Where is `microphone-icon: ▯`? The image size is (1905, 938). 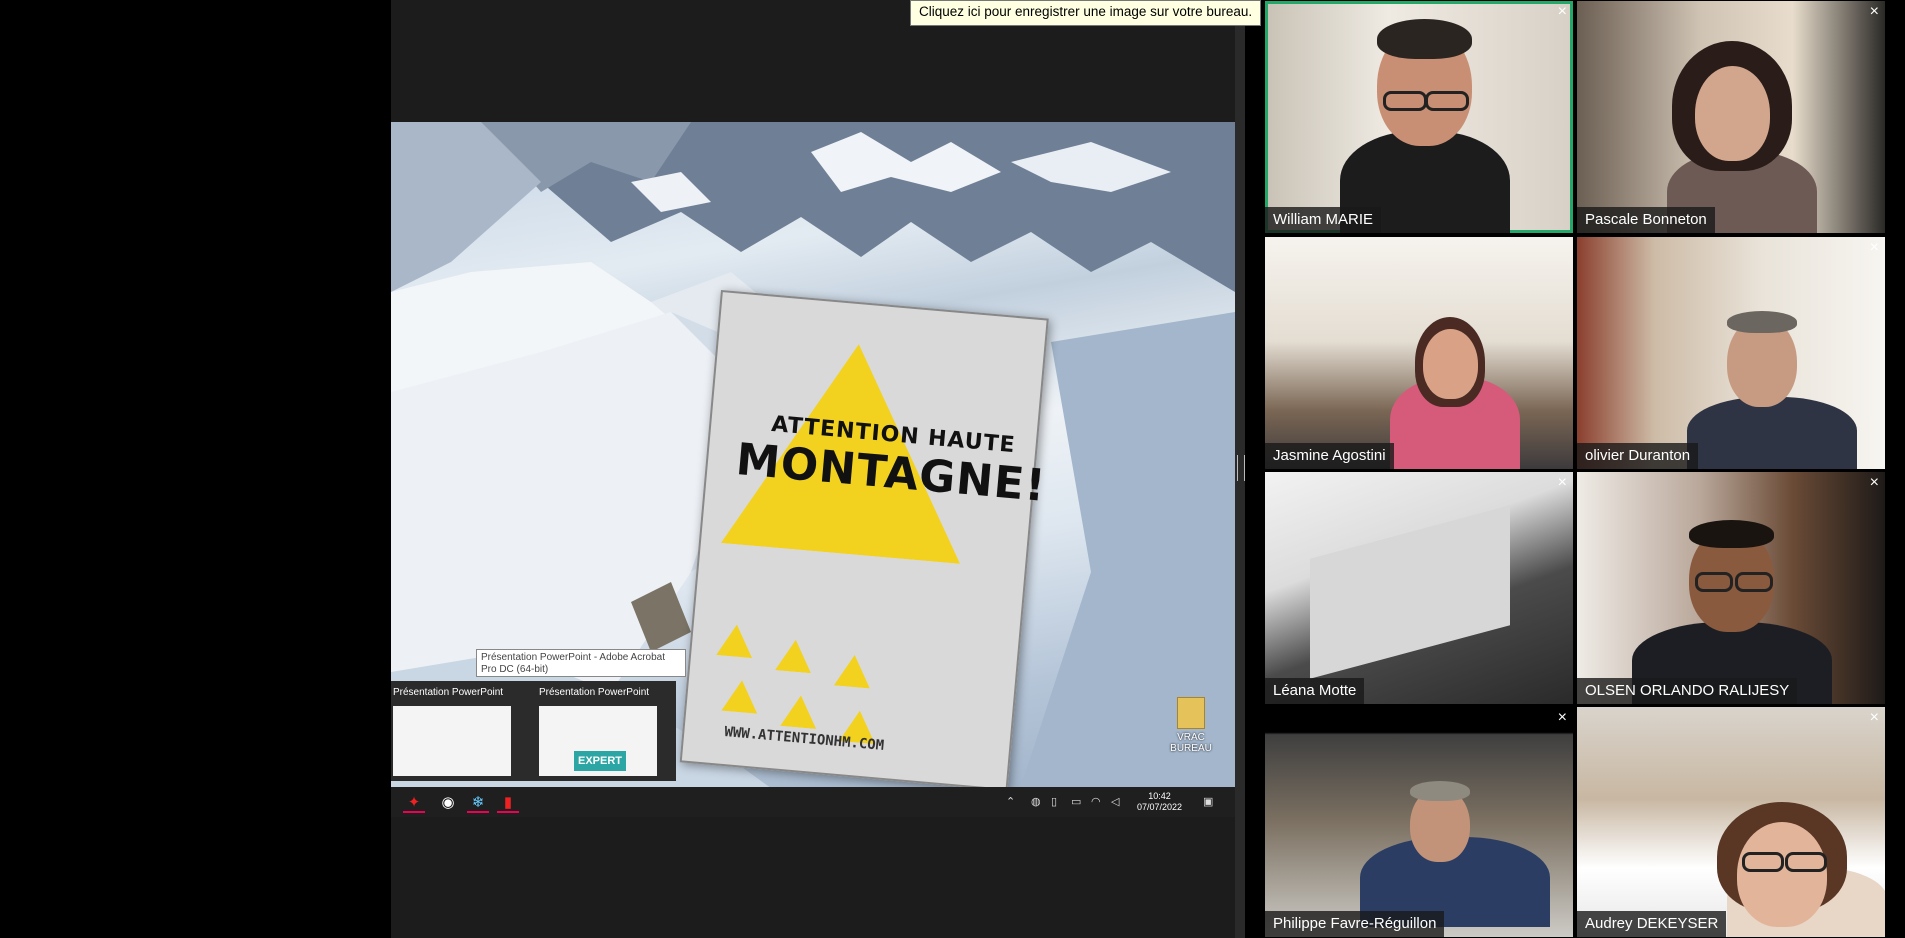
microphone-icon: ▯ is located at coordinates (1054, 801).